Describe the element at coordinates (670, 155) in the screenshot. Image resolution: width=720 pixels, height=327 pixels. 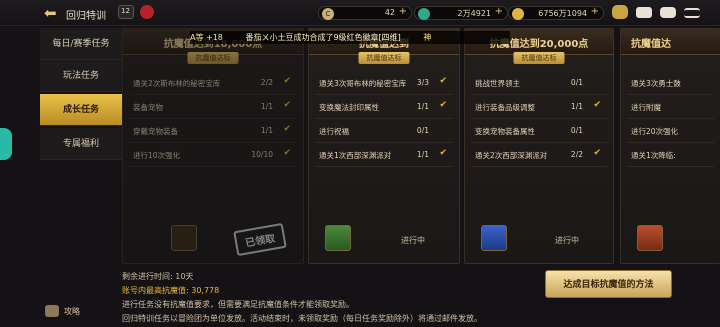
I see `task-row: 通关1次降临:` at that location.